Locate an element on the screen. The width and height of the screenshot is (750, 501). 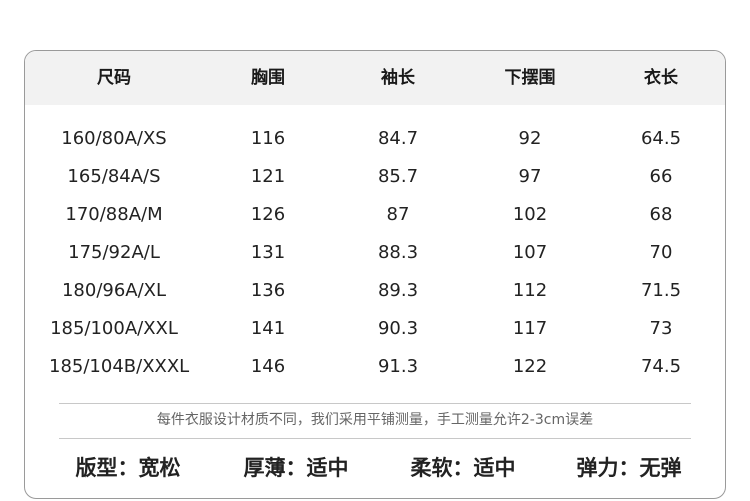
cell-chest: 116 is located at coordinates (268, 138).